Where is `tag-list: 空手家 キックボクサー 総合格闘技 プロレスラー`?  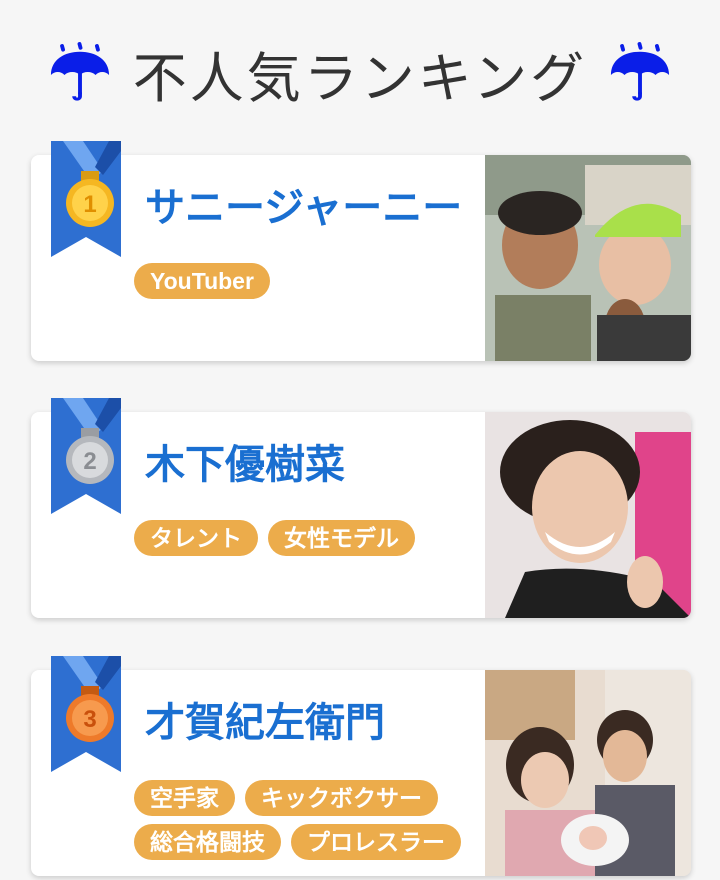 tag-list: 空手家 キックボクサー 総合格闘技 プロレスラー is located at coordinates (314, 820).